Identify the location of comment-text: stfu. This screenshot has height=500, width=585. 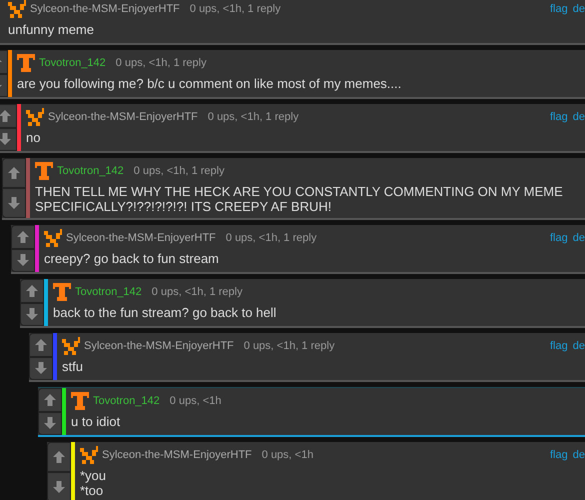
(73, 366).